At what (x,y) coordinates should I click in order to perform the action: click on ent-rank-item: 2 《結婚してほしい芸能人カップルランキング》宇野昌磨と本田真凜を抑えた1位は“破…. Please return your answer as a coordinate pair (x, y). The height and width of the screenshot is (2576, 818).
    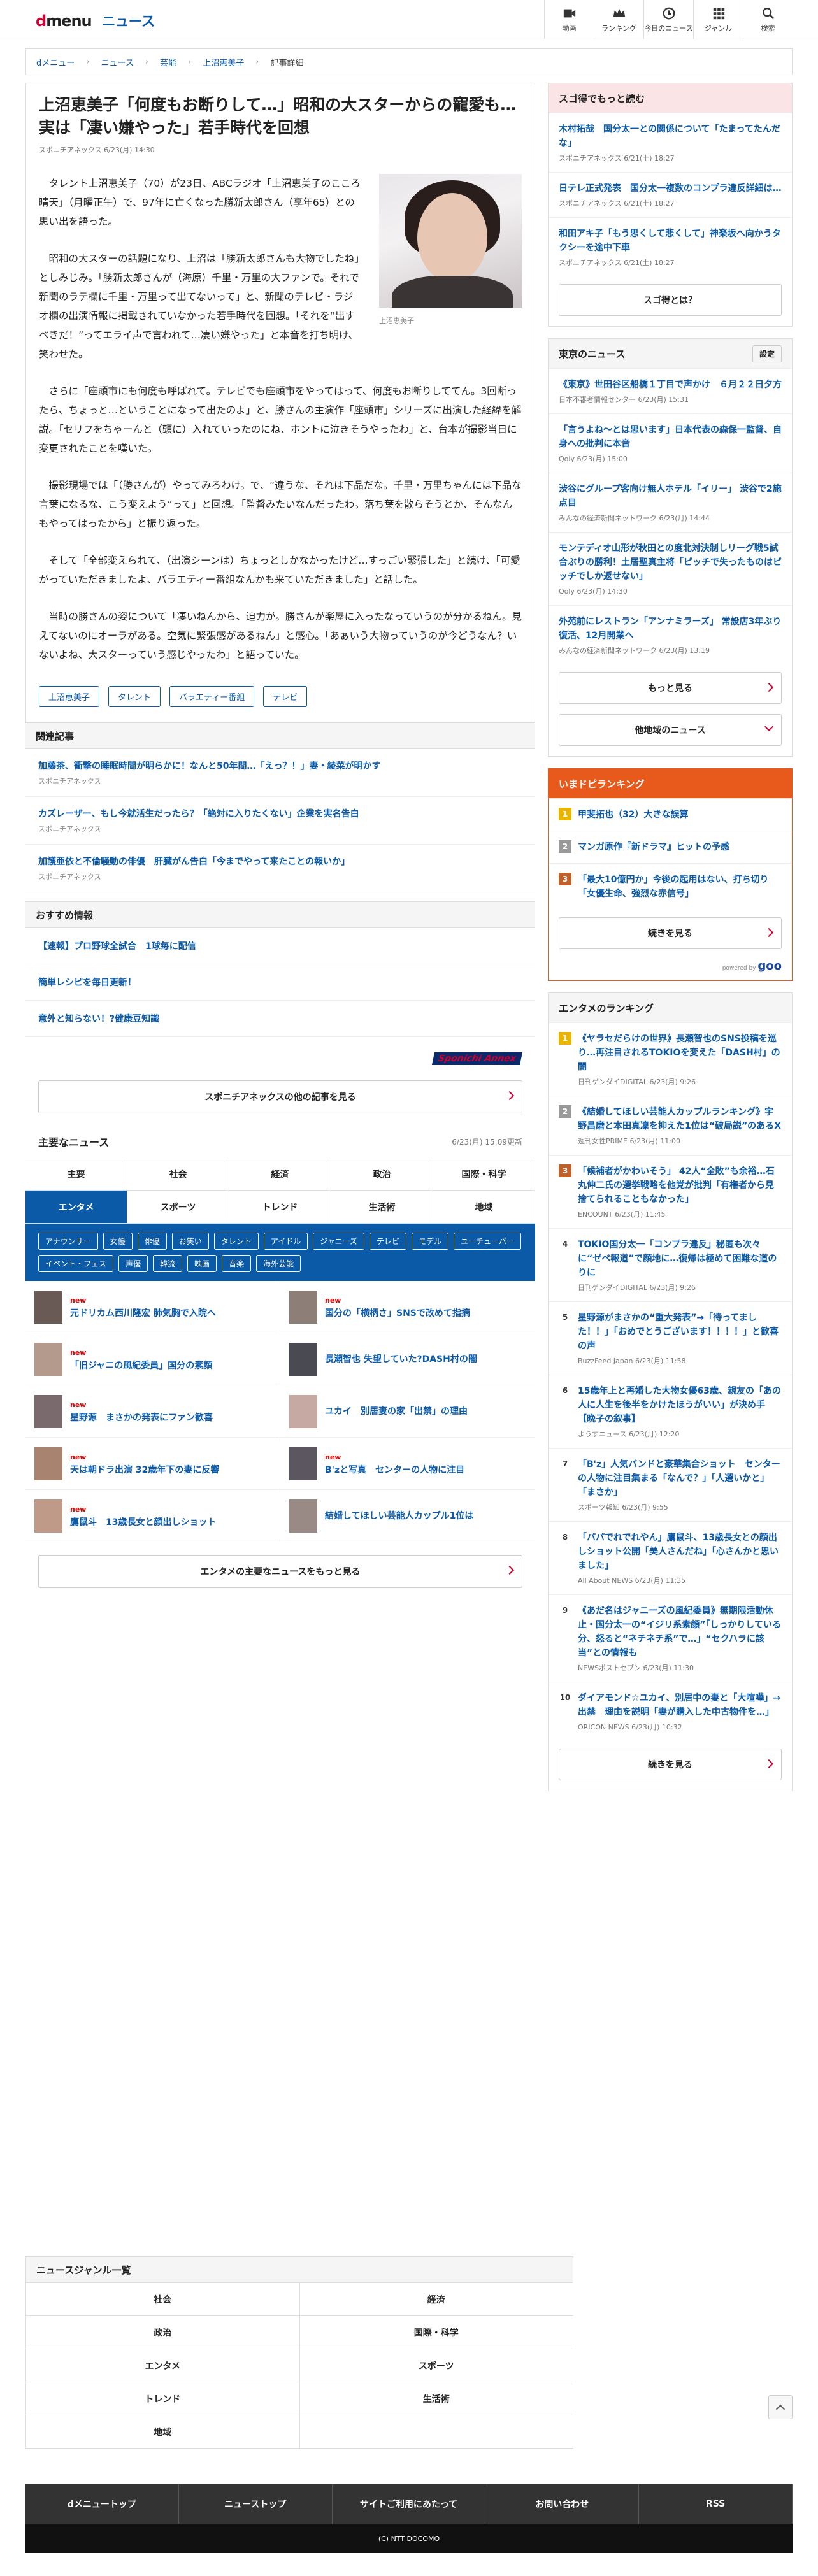
    Looking at the image, I should click on (670, 1125).